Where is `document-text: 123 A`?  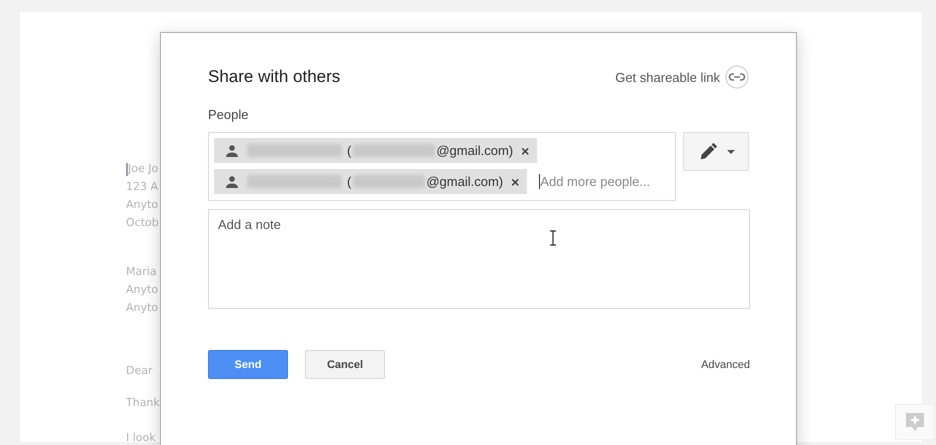 document-text: 123 A is located at coordinates (142, 187).